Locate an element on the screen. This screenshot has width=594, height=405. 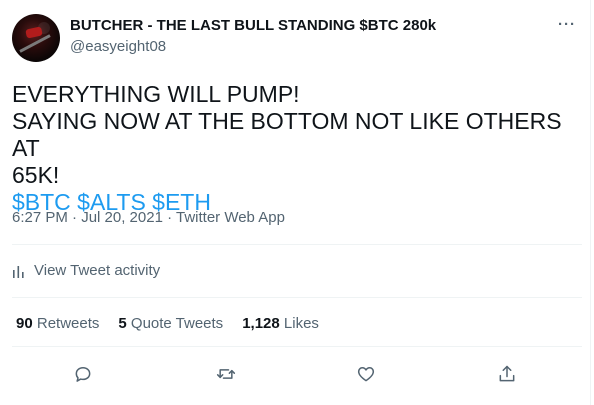
column-border is located at coordinates (590, 202).